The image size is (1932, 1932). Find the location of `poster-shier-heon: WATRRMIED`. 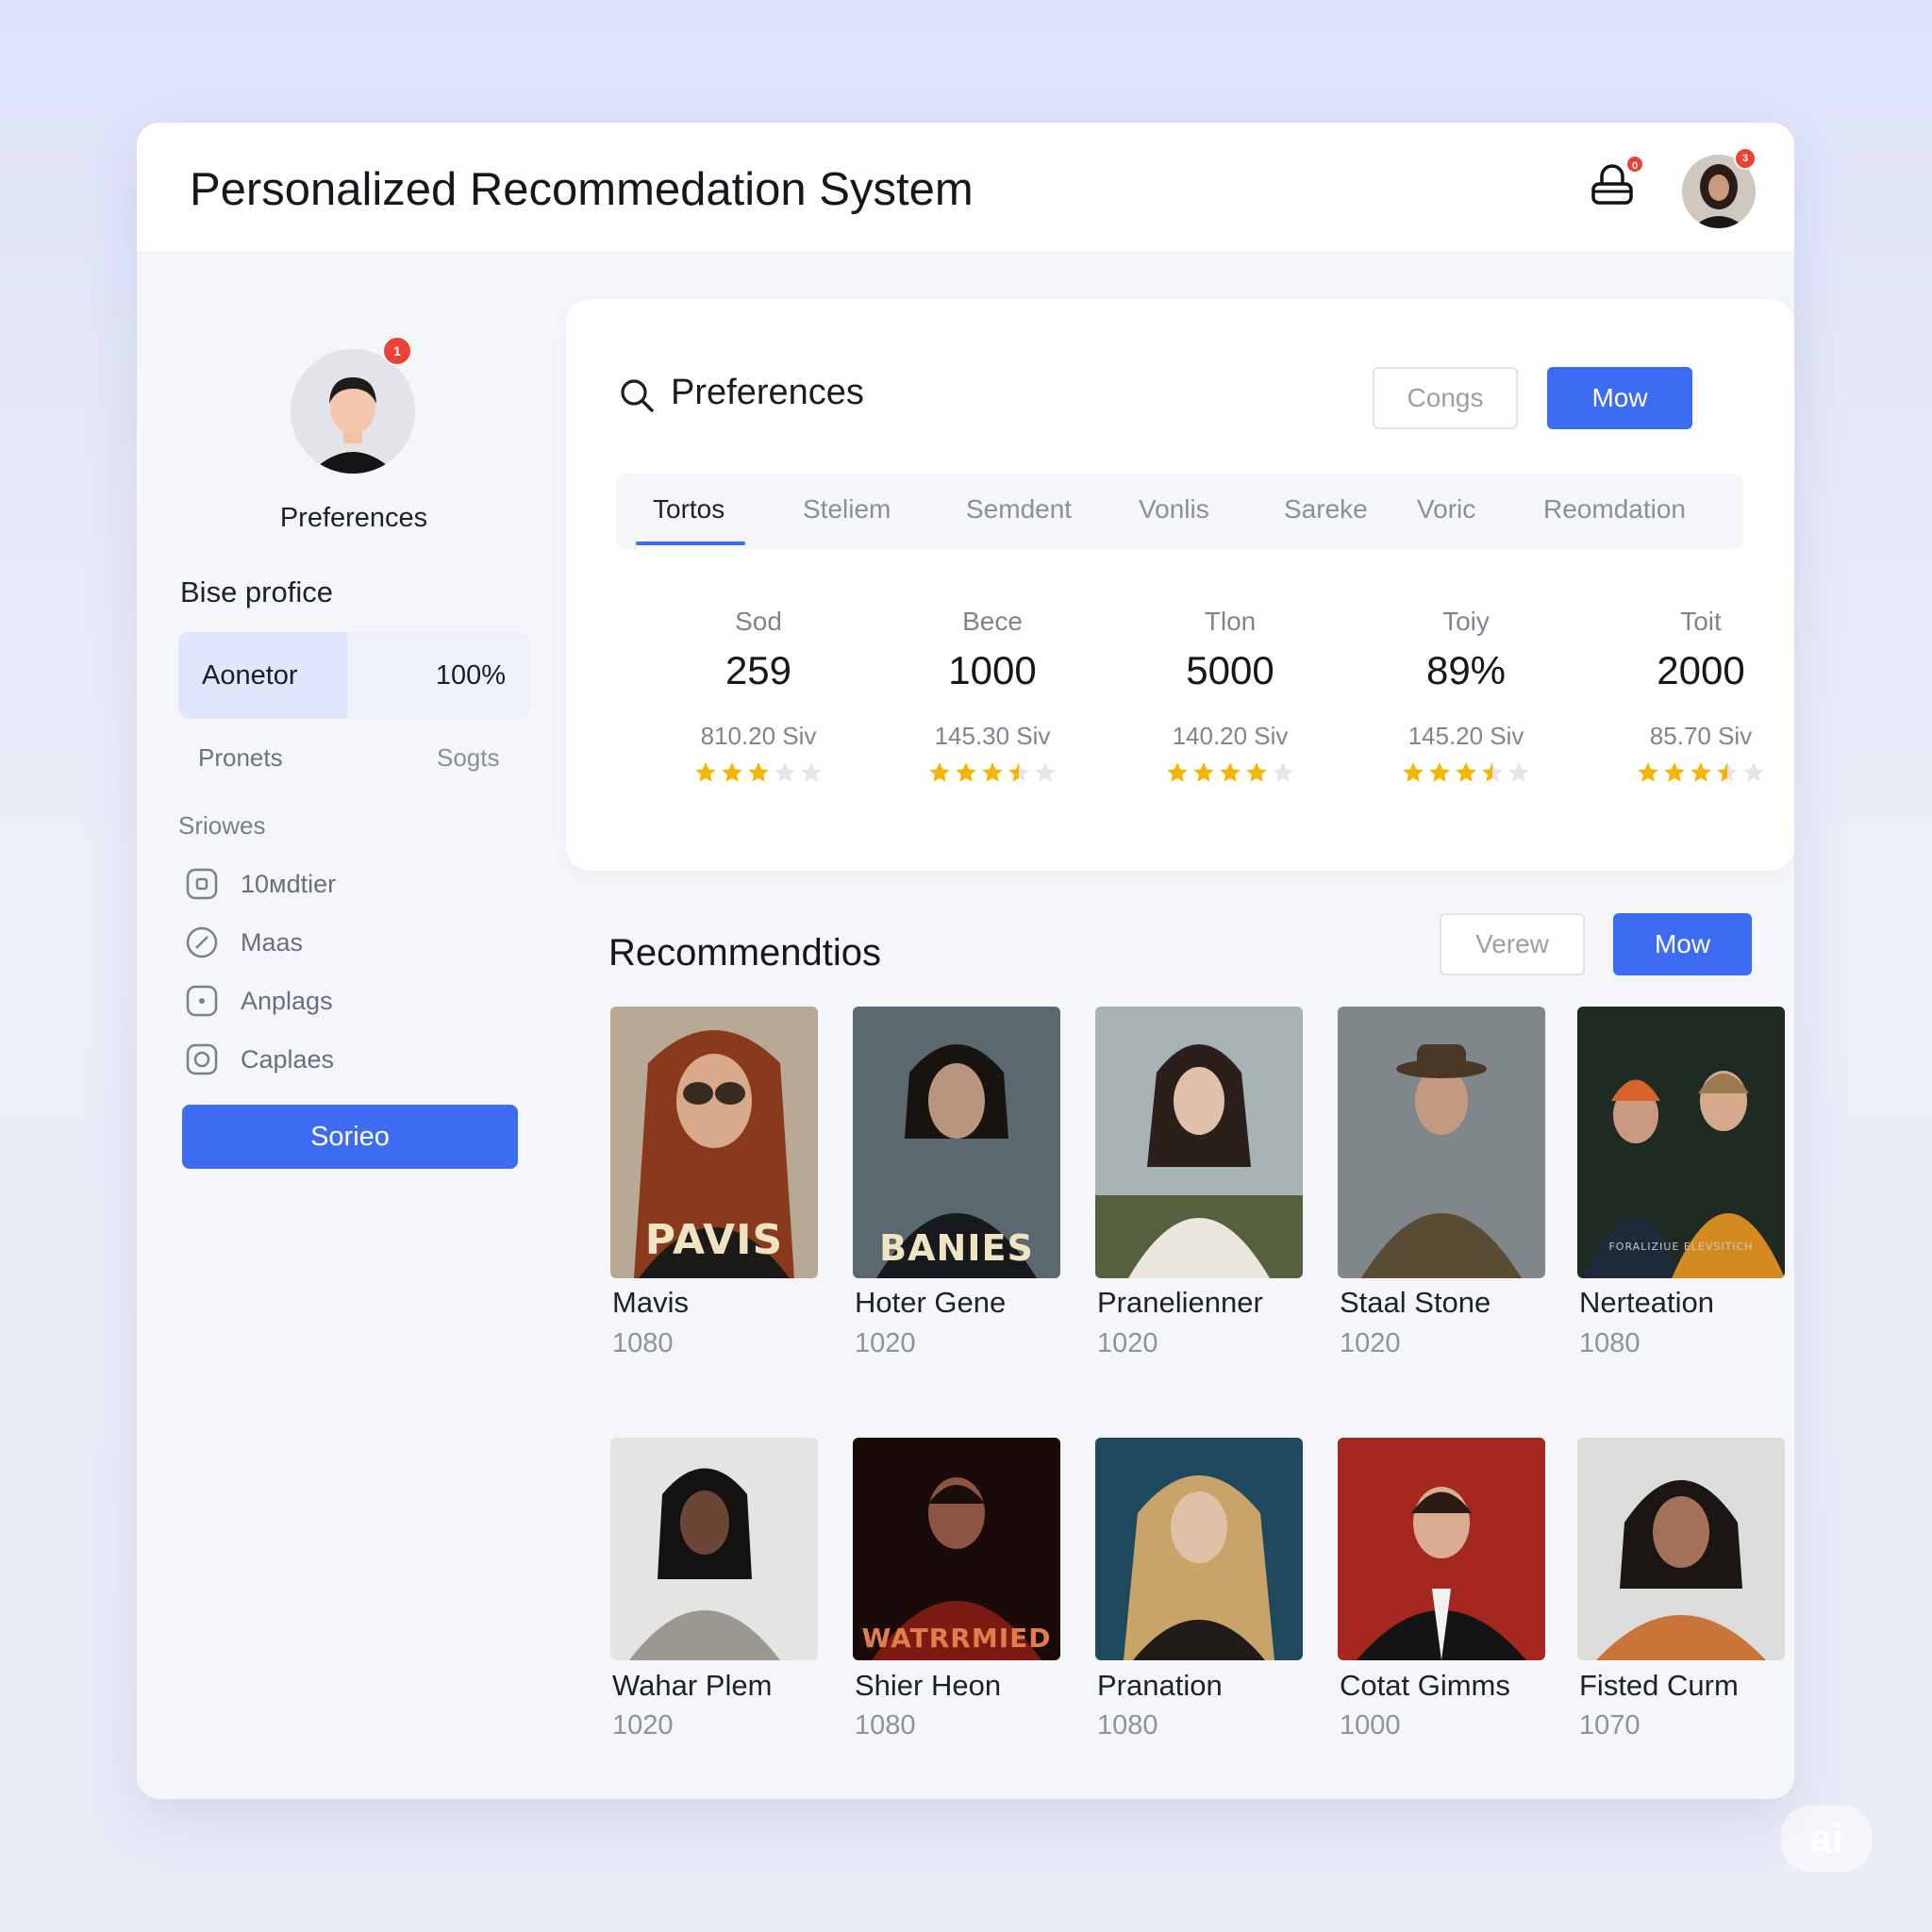

poster-shier-heon: WATRRMIED is located at coordinates (957, 1549).